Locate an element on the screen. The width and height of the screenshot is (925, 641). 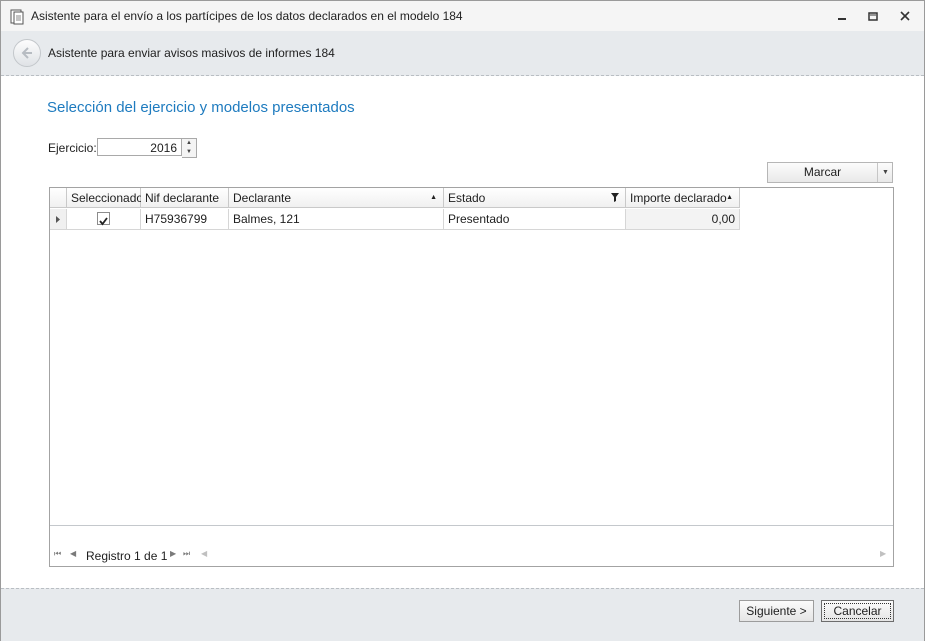
marcar-split-button: Marcar ▼ is located at coordinates (830, 172).